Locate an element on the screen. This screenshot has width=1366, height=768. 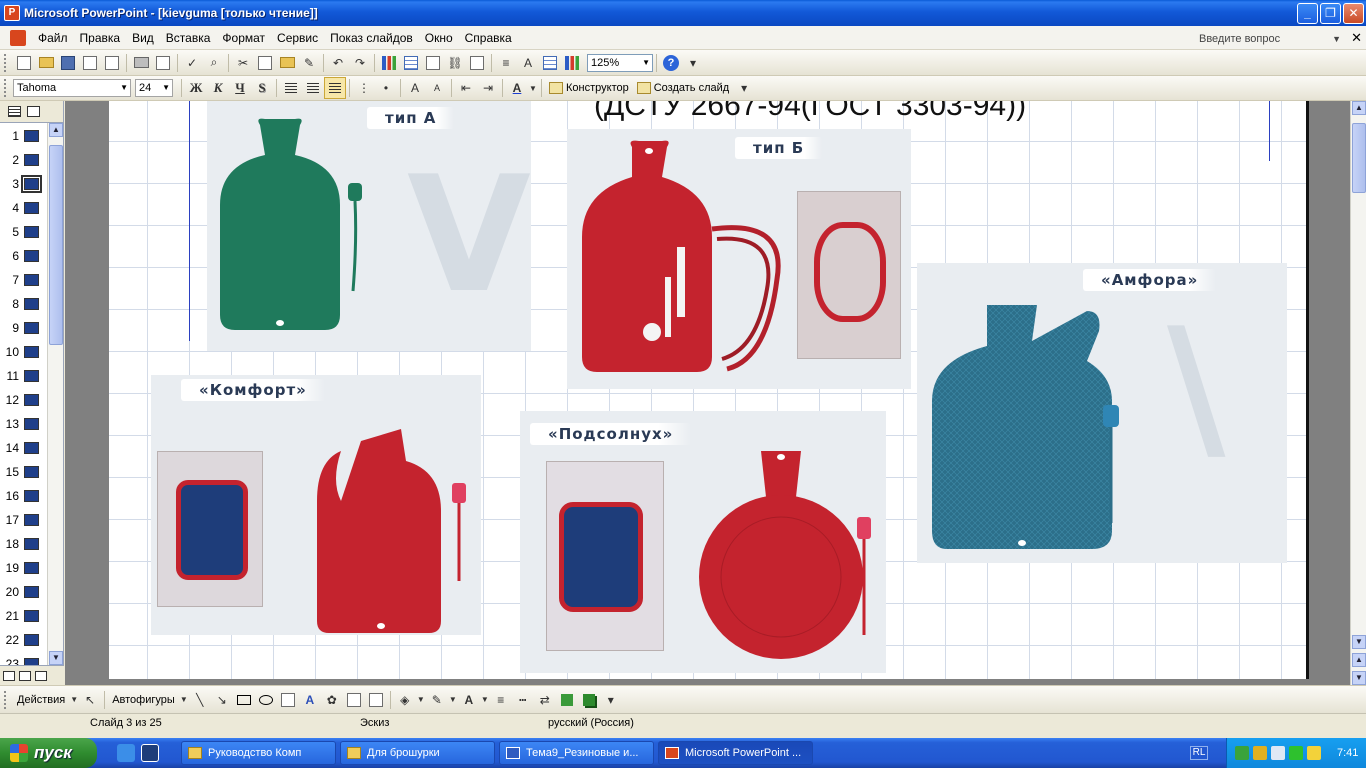
slide-sorter-icon is located at coordinates (25, 675).